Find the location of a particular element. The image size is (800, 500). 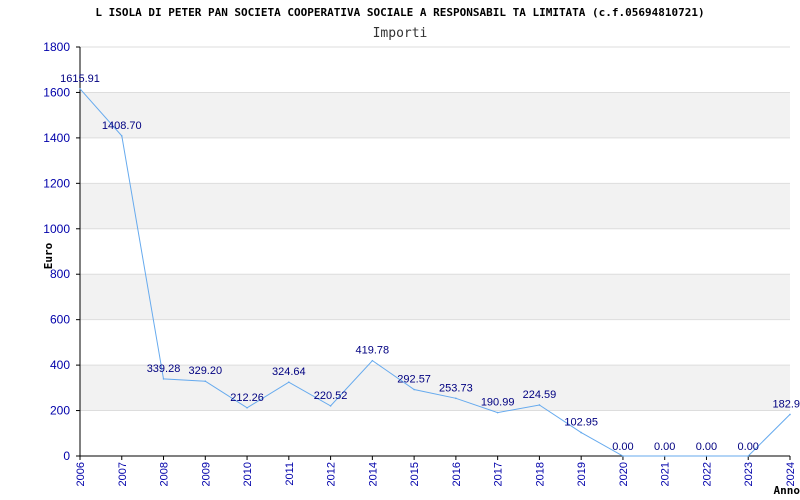

data-label: 253.73 is located at coordinates (456, 388).